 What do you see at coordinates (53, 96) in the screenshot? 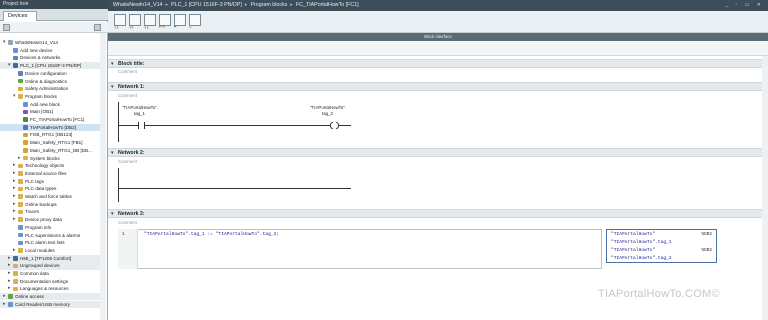
I see `tree-item: ▾ Program blocks` at bounding box center [53, 96].